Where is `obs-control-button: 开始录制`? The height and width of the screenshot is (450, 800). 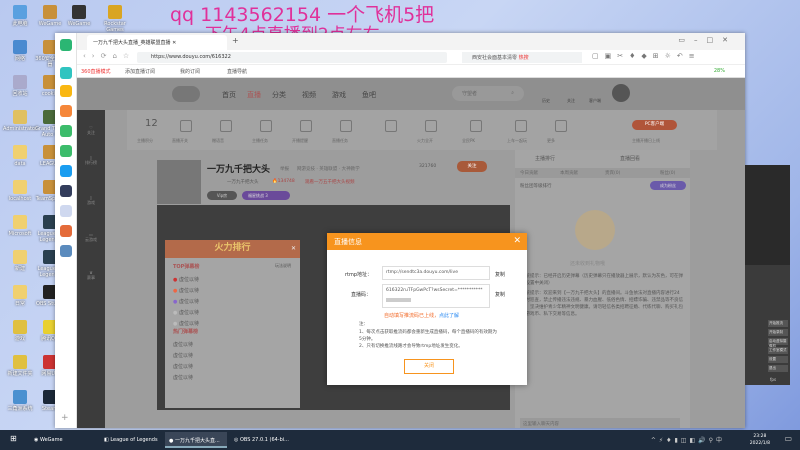
obs-control-button: 开始录制 is located at coordinates (778, 332).